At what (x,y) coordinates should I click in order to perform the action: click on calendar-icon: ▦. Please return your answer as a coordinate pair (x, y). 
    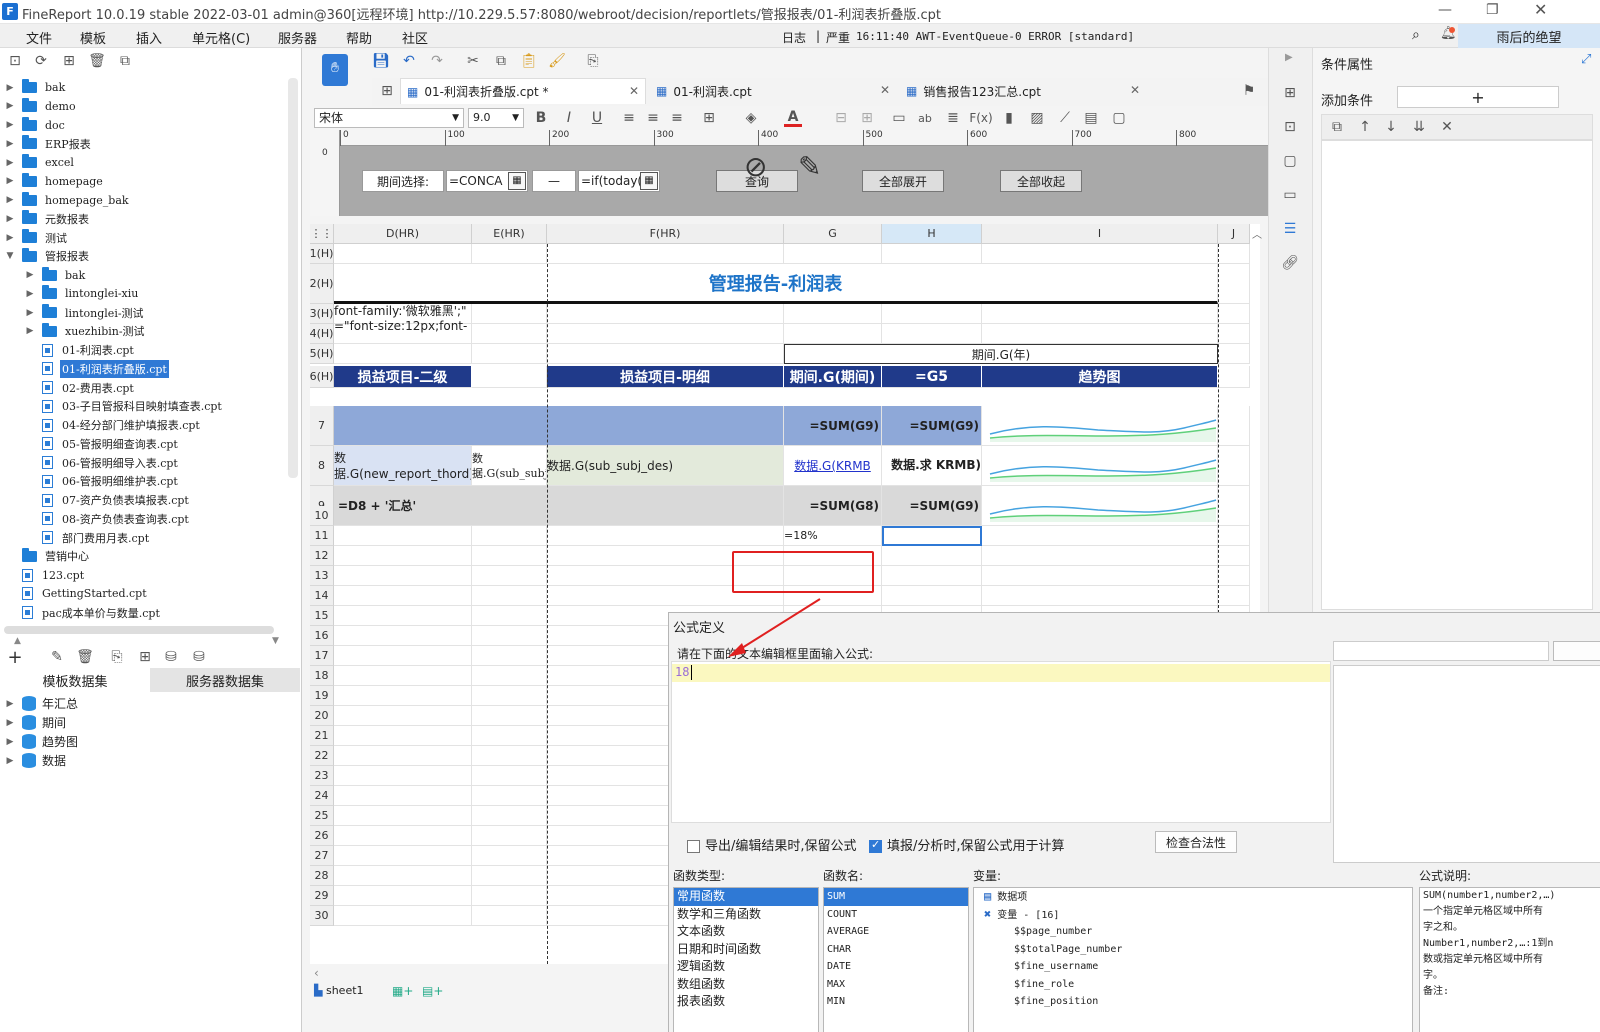
    Looking at the image, I should click on (517, 181).